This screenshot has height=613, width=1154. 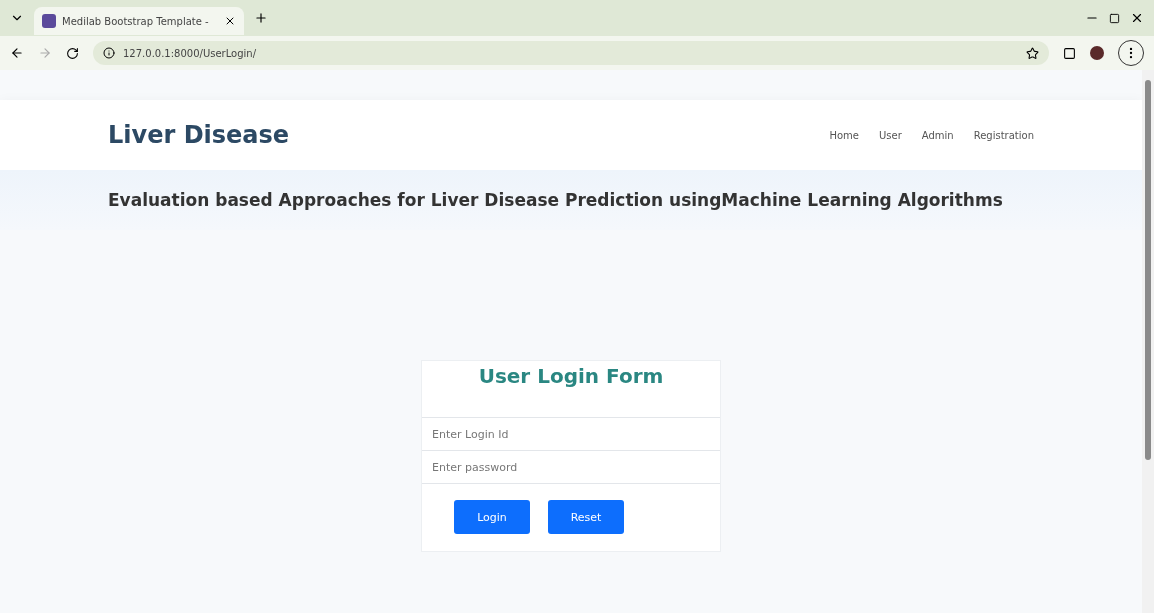 I want to click on site-logo: Liver Disease, so click(x=199, y=135).